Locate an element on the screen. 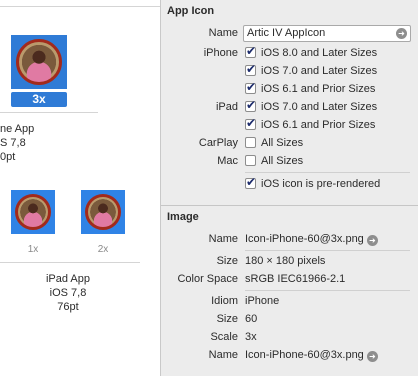  iphone-ios7-label: iOS 7.0 and Later Sizes is located at coordinates (319, 71).